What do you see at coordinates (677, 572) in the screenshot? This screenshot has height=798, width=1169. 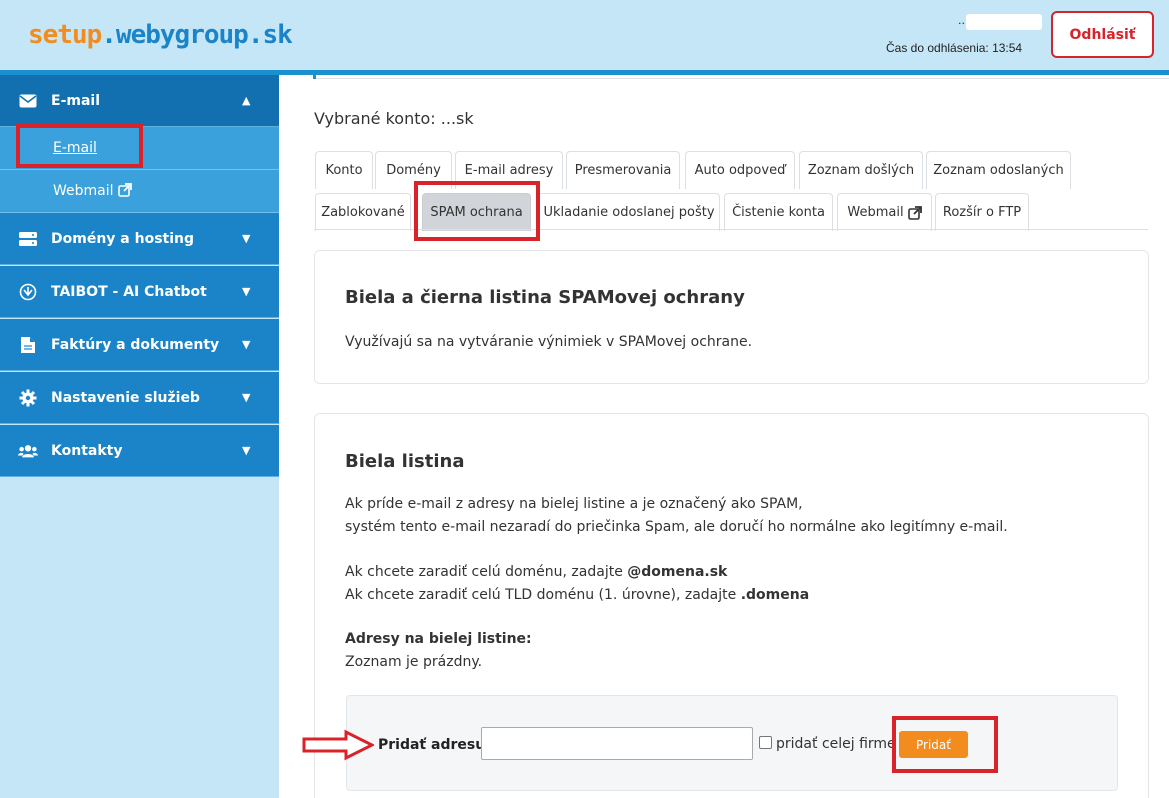 I see `domain-hint-example: @domena.sk` at bounding box center [677, 572].